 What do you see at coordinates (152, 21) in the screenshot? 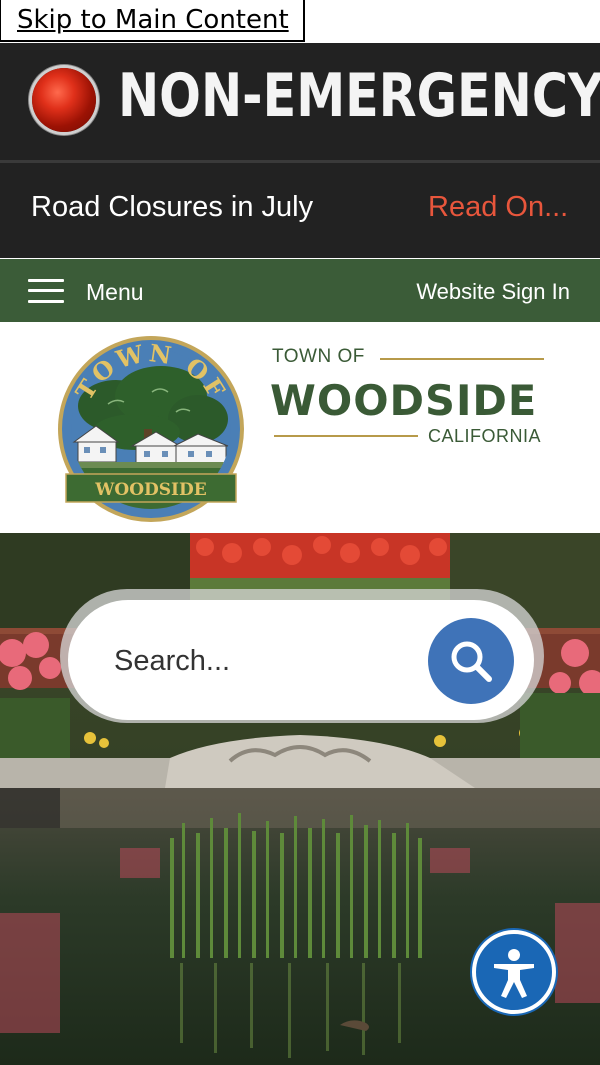
I see `skip-to-main-content-link: Skip to Main Content` at bounding box center [152, 21].